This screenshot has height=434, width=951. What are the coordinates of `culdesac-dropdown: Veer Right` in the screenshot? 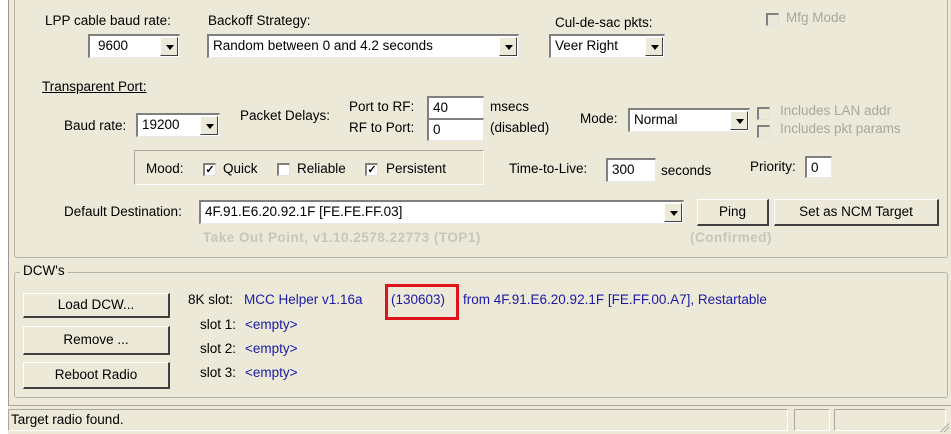 It's located at (607, 46).